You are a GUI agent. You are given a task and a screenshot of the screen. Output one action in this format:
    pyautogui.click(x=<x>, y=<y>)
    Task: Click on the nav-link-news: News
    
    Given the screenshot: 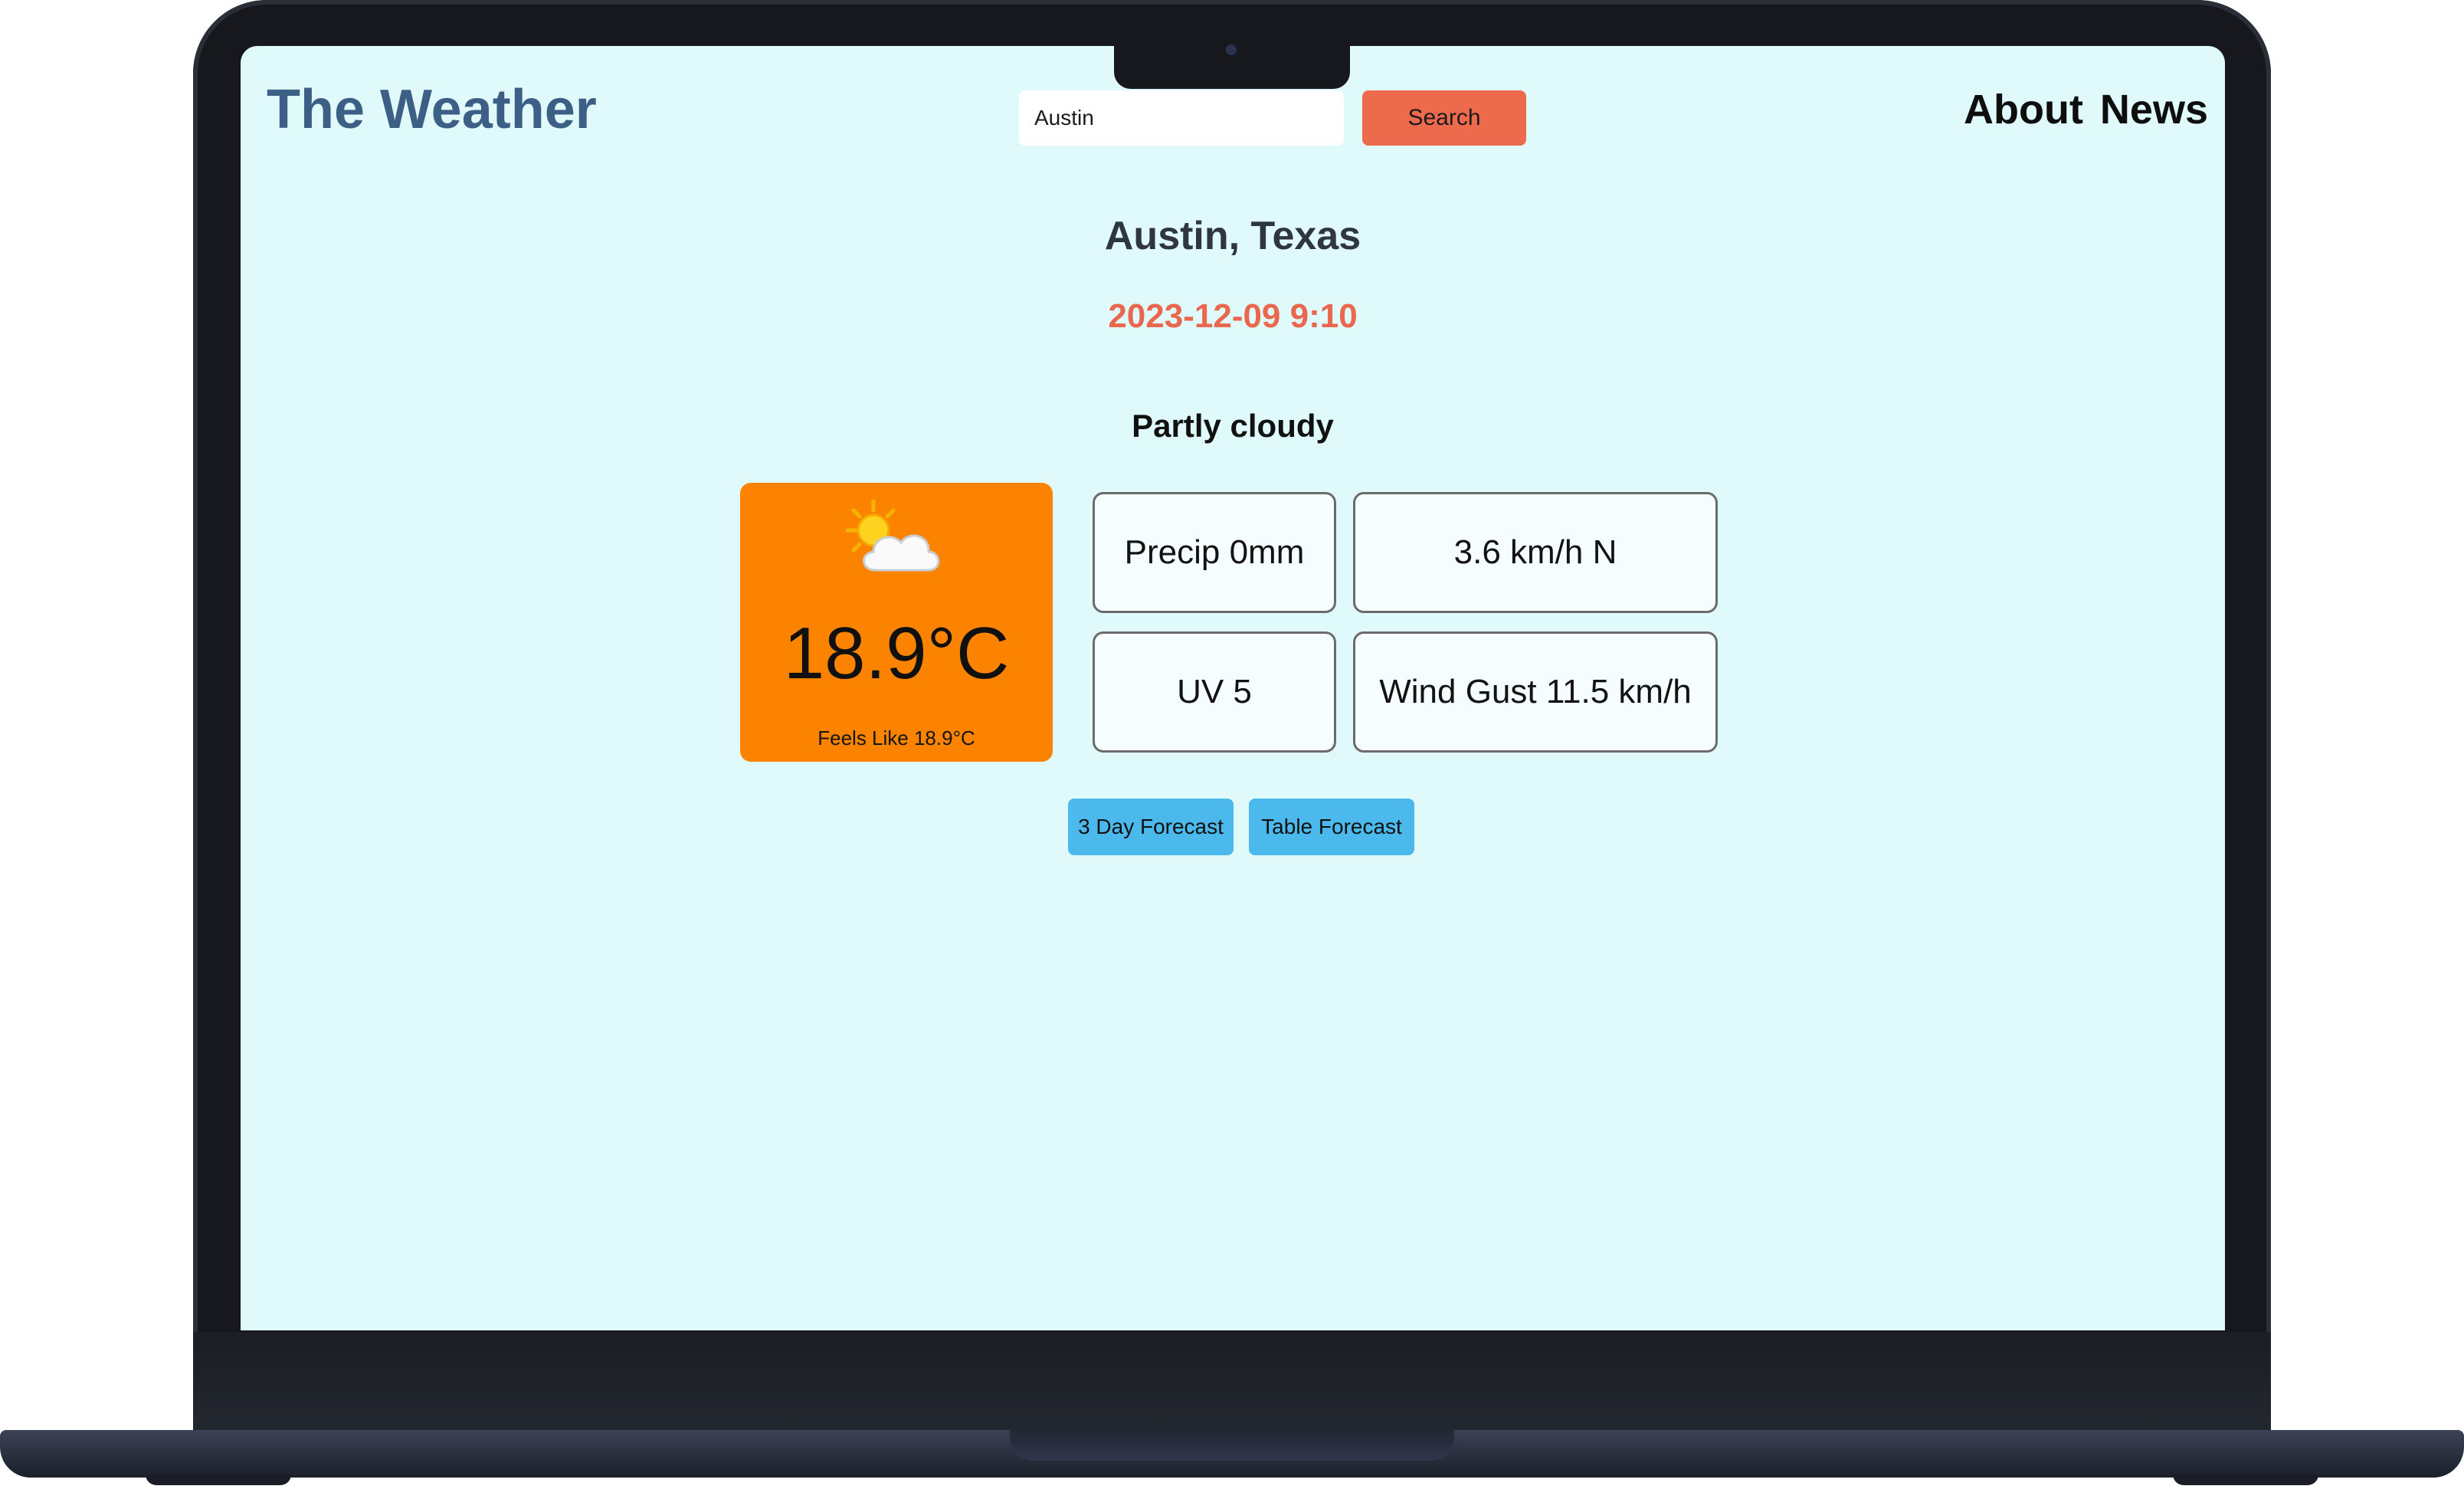 What is the action you would take?
    pyautogui.click(x=2154, y=110)
    